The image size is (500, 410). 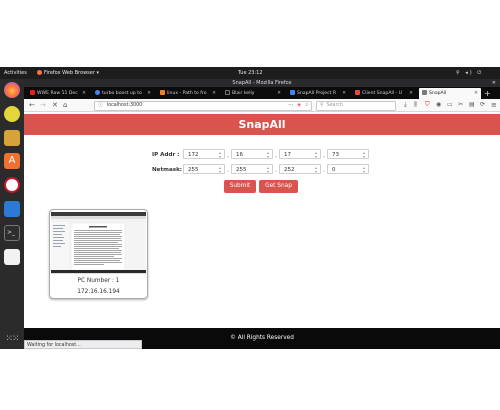 What do you see at coordinates (240, 186) in the screenshot?
I see `submit-button: Submit` at bounding box center [240, 186].